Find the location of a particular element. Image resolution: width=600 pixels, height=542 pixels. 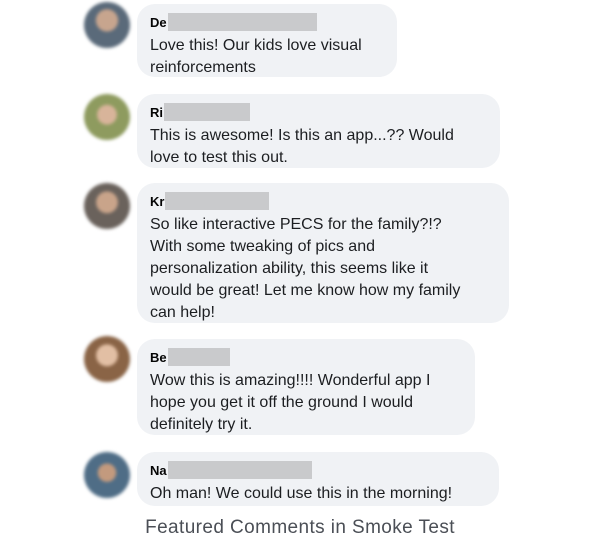

commenter-name: Kr is located at coordinates (157, 201).